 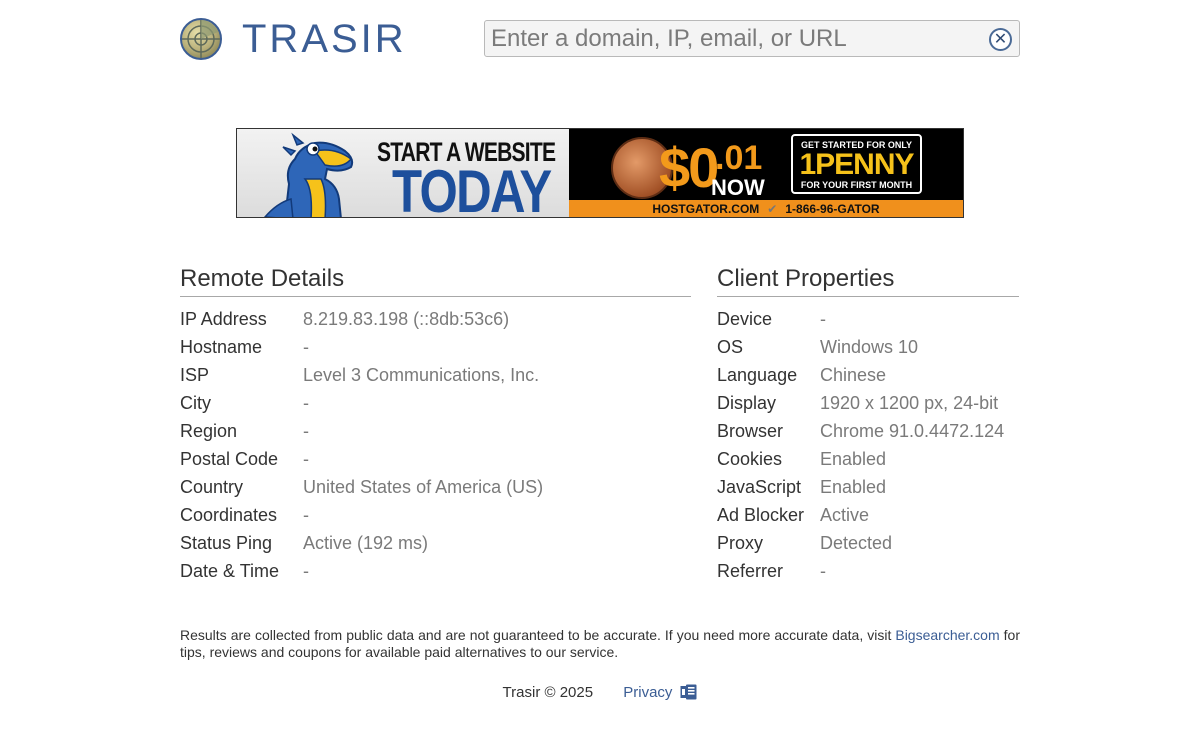 What do you see at coordinates (229, 515) in the screenshot?
I see `remote-detail-label: Coordinates` at bounding box center [229, 515].